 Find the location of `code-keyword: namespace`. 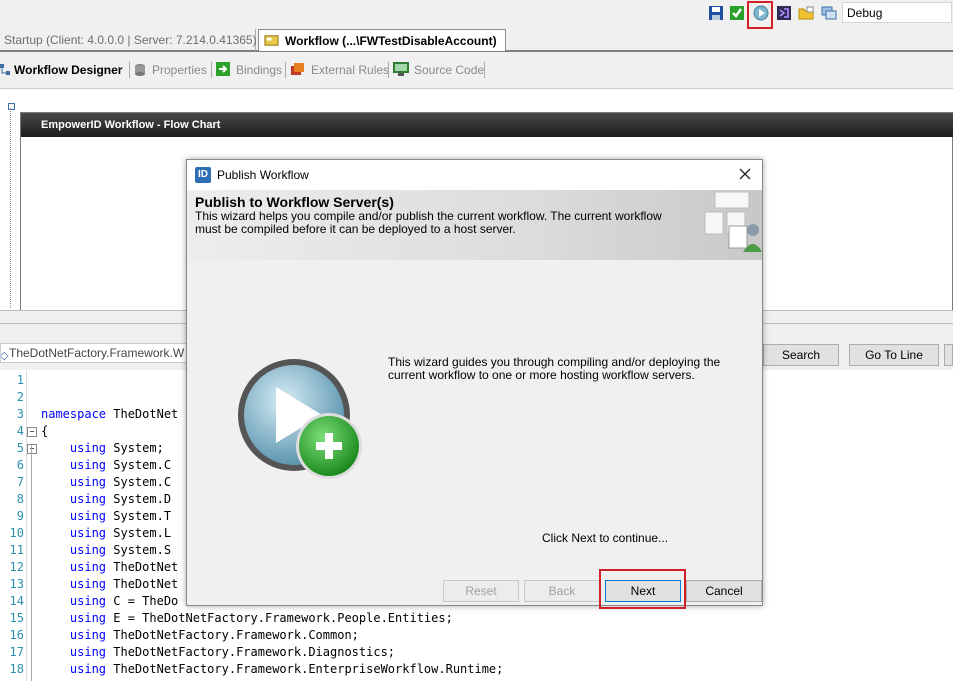

code-keyword: namespace is located at coordinates (74, 414).